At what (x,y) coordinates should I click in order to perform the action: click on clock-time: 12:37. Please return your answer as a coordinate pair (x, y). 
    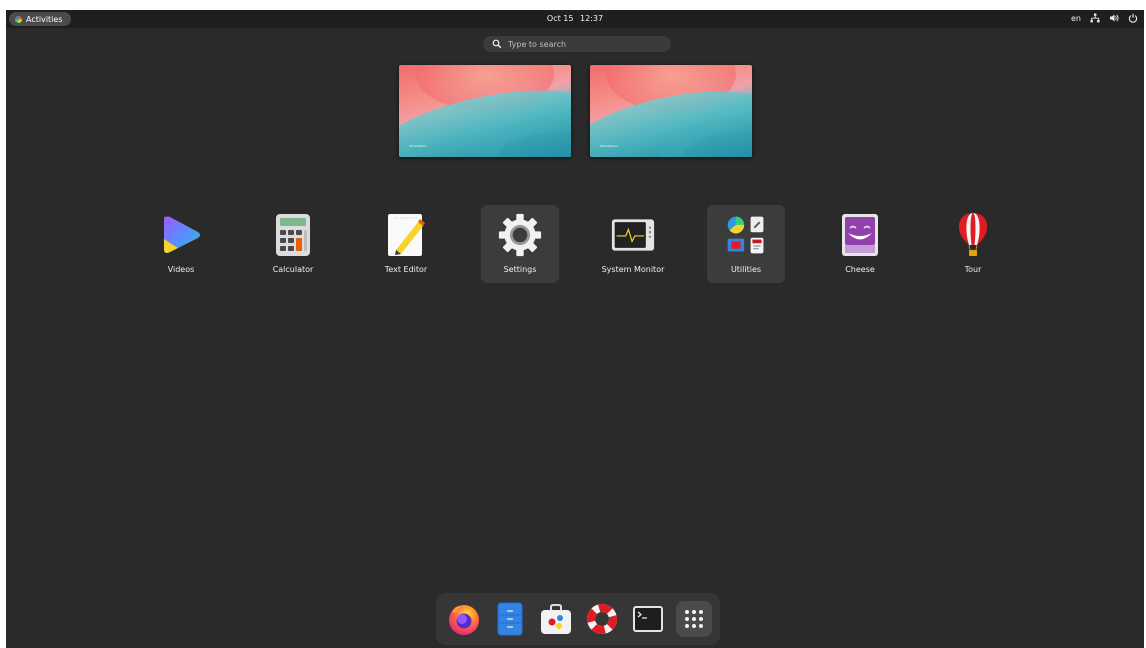
    Looking at the image, I should click on (592, 18).